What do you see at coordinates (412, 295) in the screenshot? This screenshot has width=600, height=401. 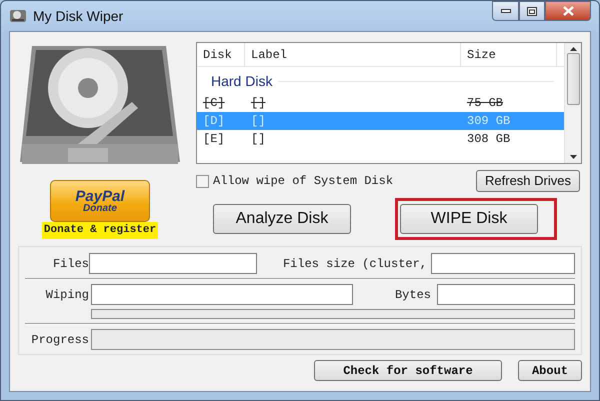 I see `field-label: Bytes` at bounding box center [412, 295].